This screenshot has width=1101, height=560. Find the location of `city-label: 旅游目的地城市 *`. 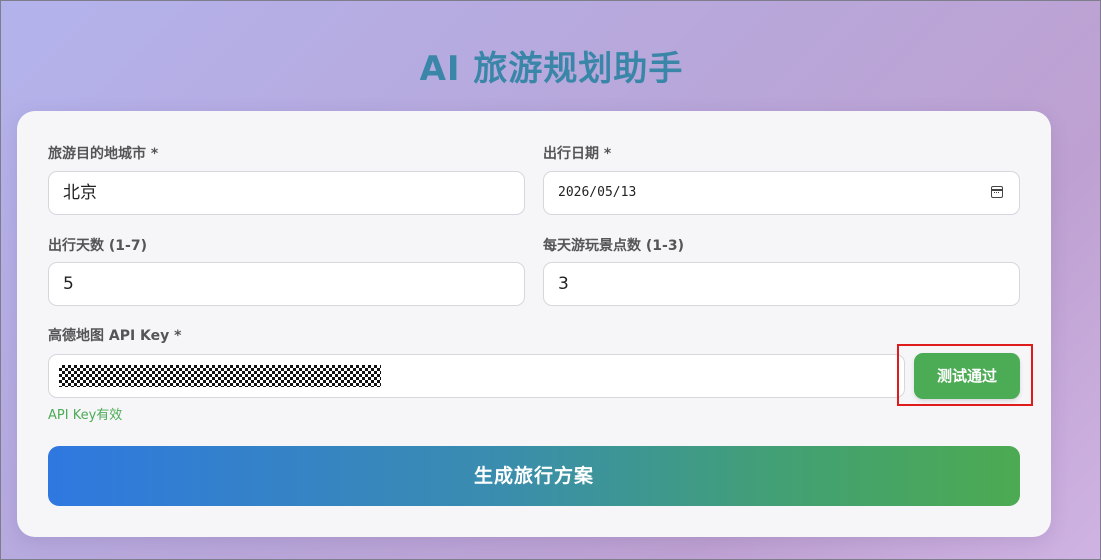

city-label: 旅游目的地城市 * is located at coordinates (103, 154).